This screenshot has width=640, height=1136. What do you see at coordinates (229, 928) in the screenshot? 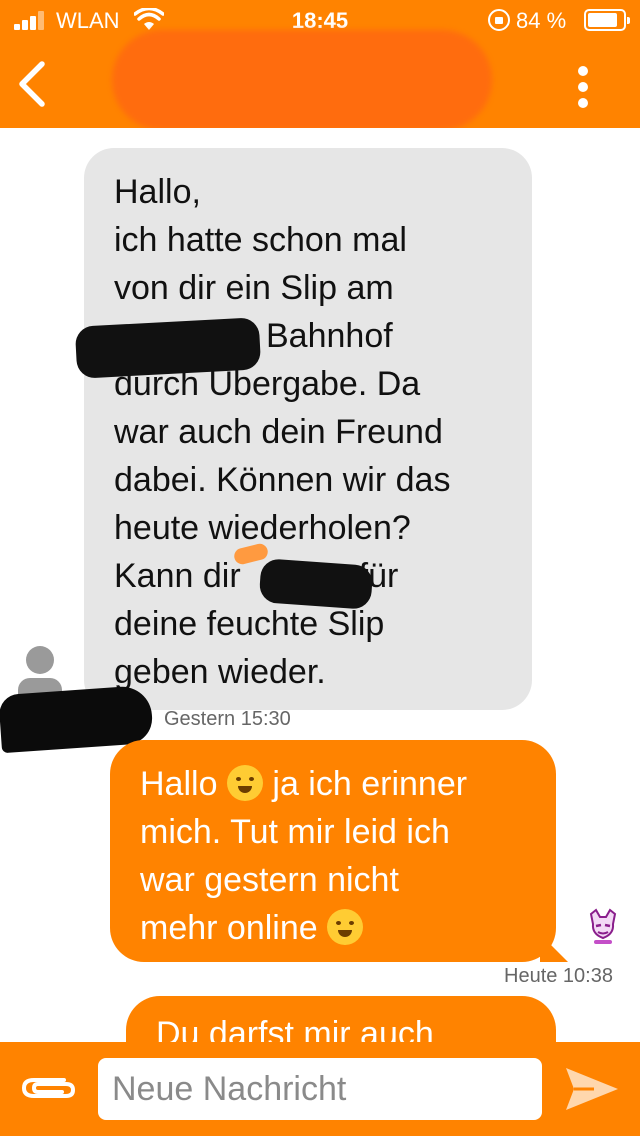
I see `message-fragment: mehr online` at bounding box center [229, 928].